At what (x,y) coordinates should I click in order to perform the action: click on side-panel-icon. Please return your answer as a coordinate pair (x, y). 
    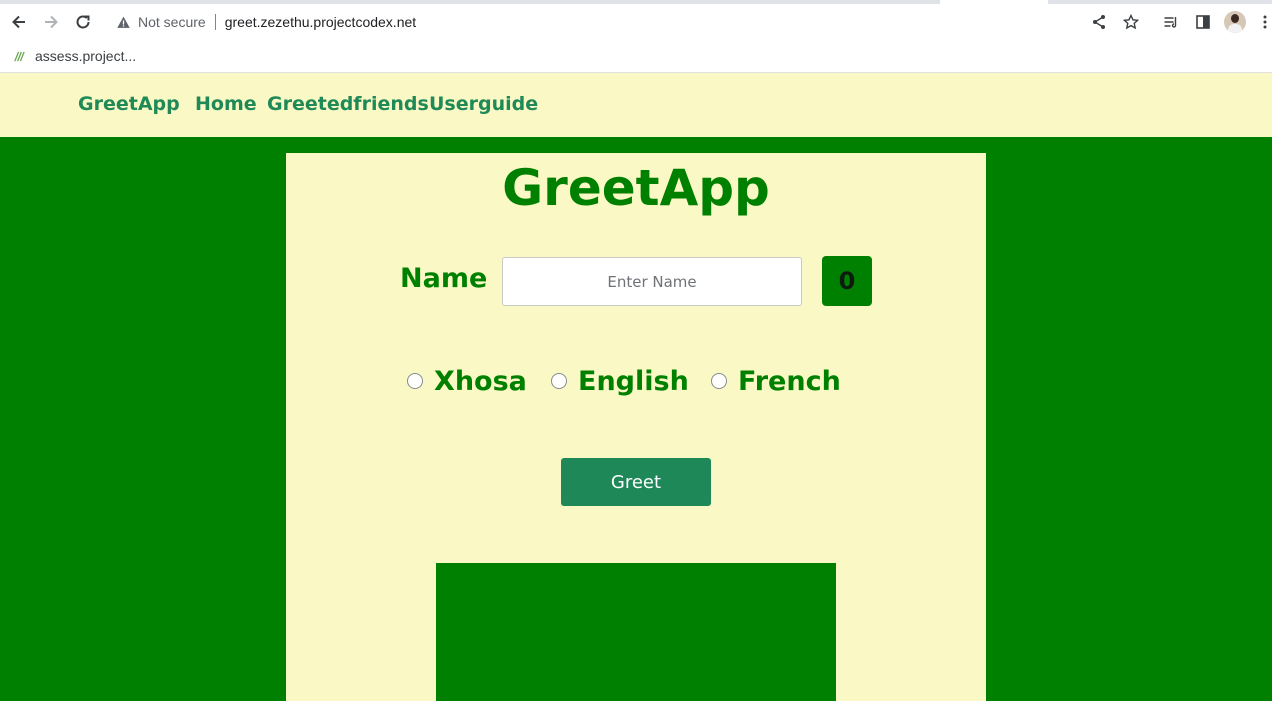
    Looking at the image, I should click on (1203, 22).